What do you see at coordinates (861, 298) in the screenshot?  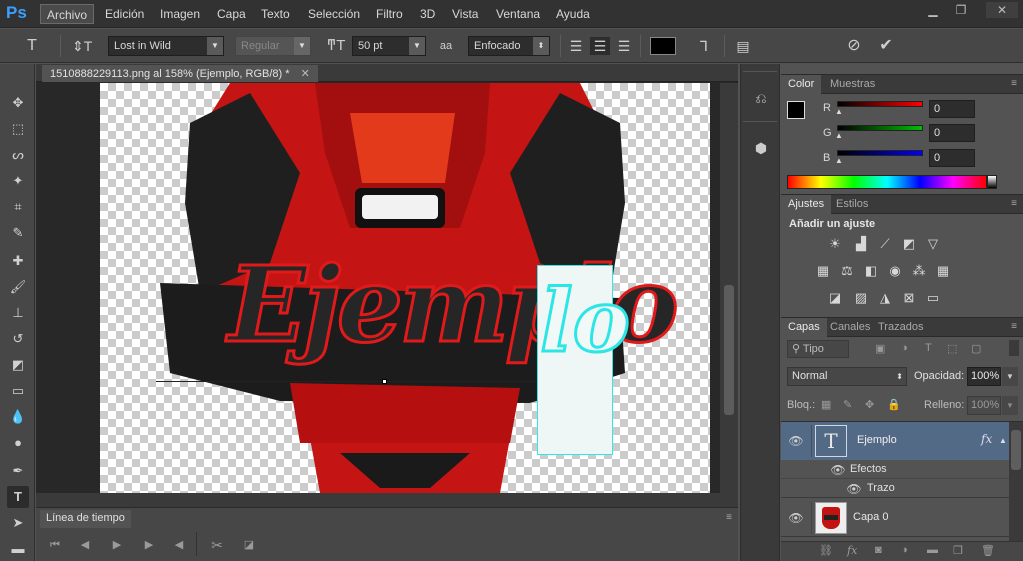 I see `posterize-icon: ▨` at bounding box center [861, 298].